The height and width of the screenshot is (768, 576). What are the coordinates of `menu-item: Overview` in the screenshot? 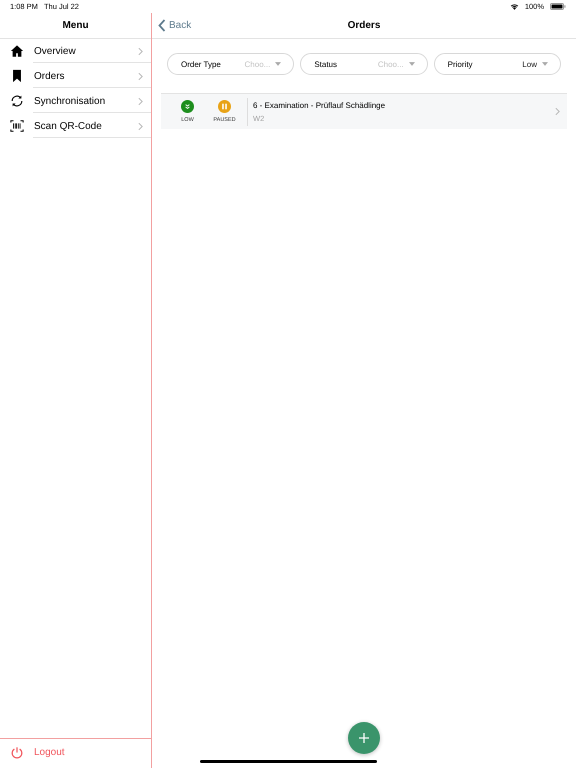 It's located at (75, 51).